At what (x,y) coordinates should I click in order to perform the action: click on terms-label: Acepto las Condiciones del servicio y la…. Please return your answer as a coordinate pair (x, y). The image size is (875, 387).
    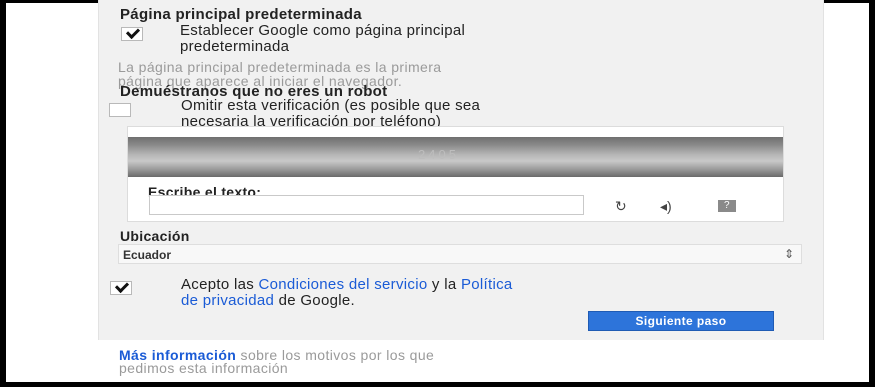
    Looking at the image, I should click on (347, 292).